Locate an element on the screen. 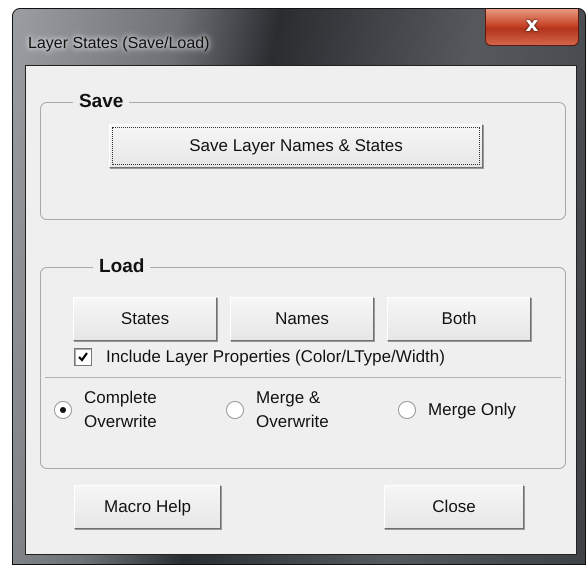  checkbox is located at coordinates (83, 357).